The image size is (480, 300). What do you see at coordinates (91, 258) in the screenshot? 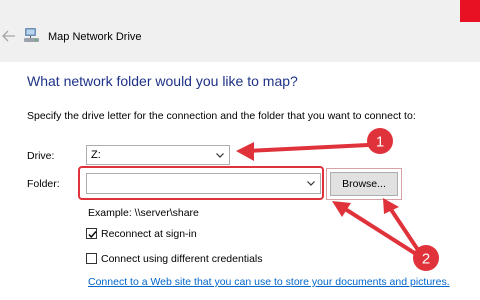
I see `credentials-checkbox` at bounding box center [91, 258].